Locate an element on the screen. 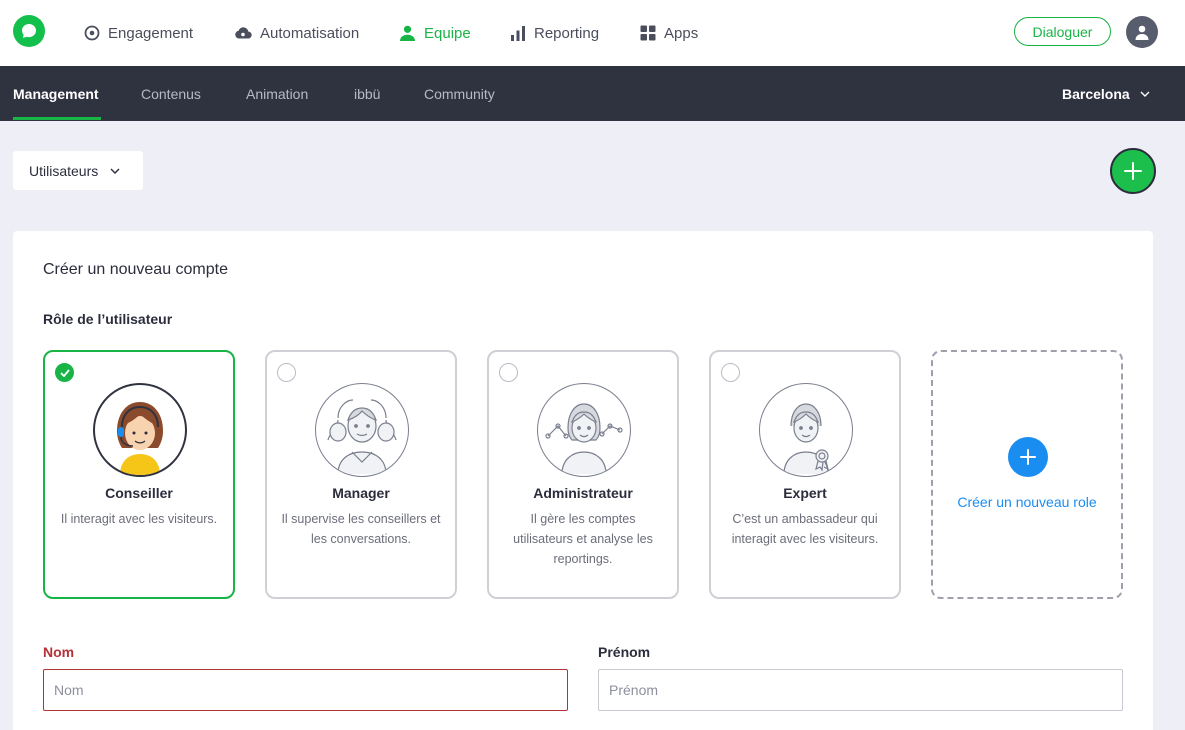 This screenshot has width=1185, height=730. users-dropdown: Utilisateurs is located at coordinates (78, 170).